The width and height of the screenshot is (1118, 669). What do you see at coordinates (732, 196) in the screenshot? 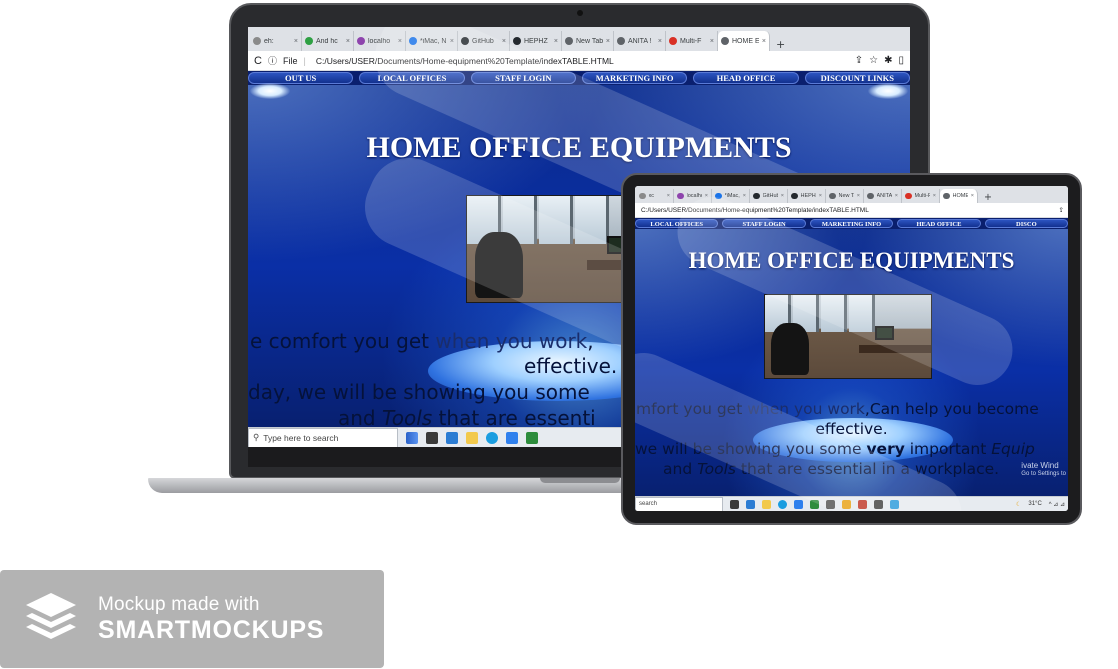
I see `tab-label: *iMac, N` at bounding box center [732, 196].